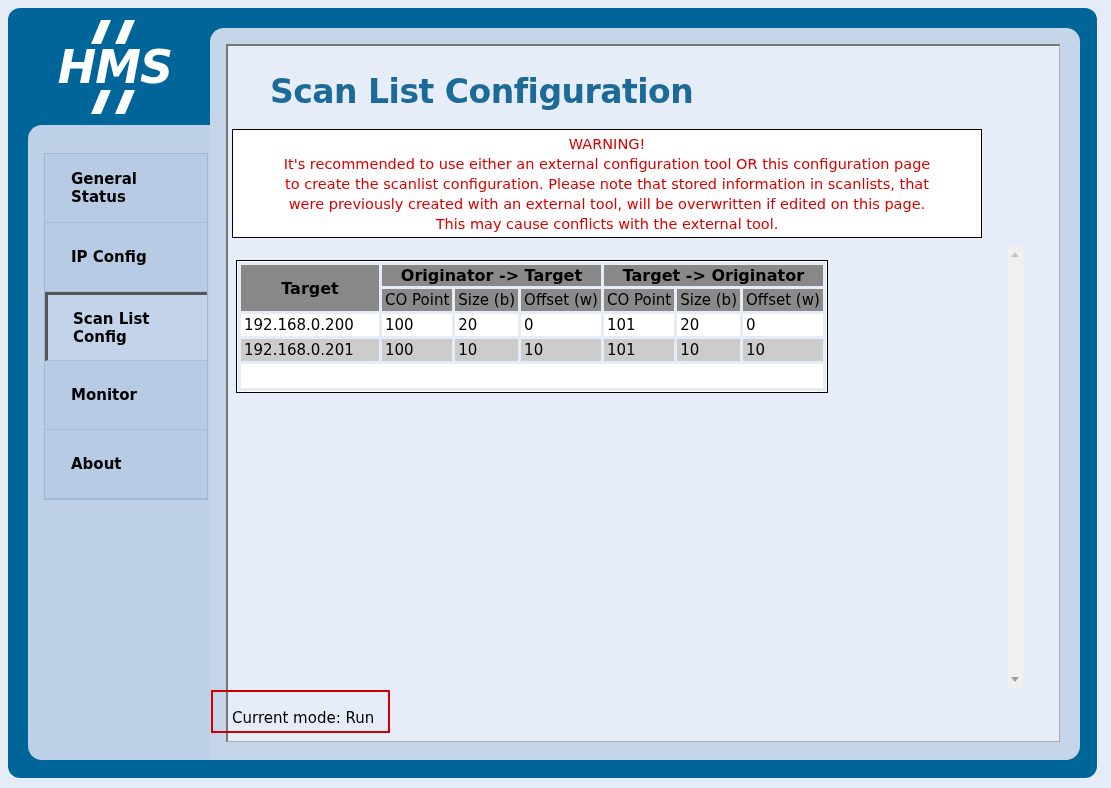 Image resolution: width=1111 pixels, height=788 pixels. What do you see at coordinates (126, 257) in the screenshot?
I see `nav-item: IP Config` at bounding box center [126, 257].